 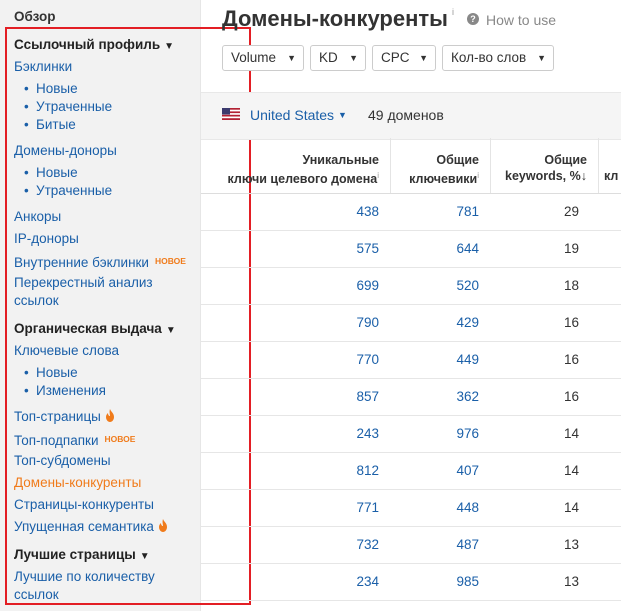 I want to click on sidebar-item-competing-pages: Страницы-конкуренты, so click(x=84, y=505).